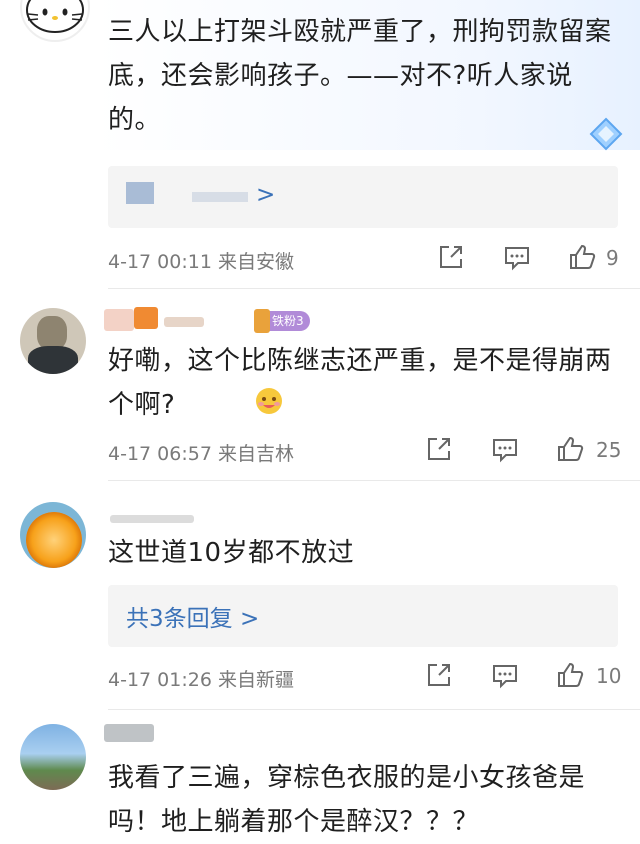  Describe the element at coordinates (269, 401) in the screenshot. I see `emoji-face-icon` at that location.